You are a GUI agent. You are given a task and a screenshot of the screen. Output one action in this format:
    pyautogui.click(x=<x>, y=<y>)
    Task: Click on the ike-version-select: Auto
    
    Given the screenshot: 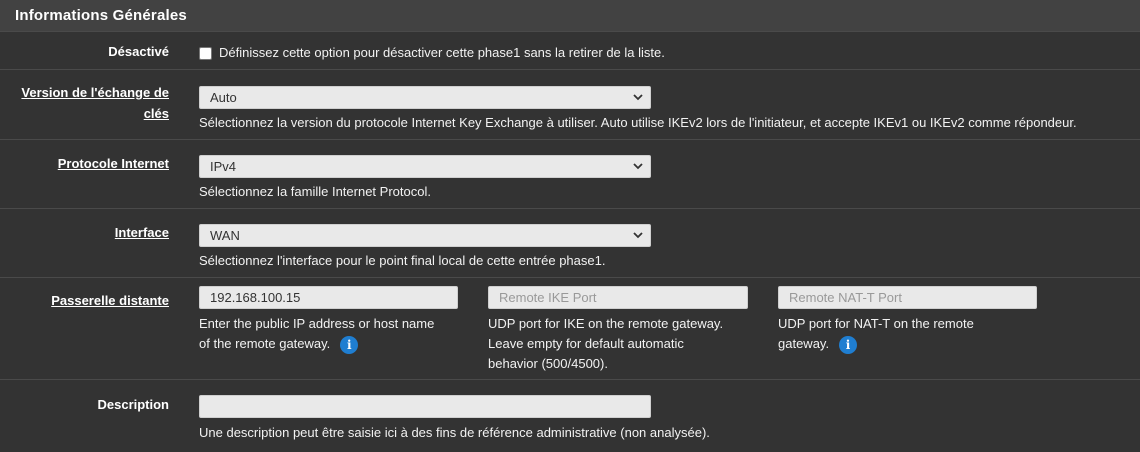 What is the action you would take?
    pyautogui.click(x=425, y=97)
    